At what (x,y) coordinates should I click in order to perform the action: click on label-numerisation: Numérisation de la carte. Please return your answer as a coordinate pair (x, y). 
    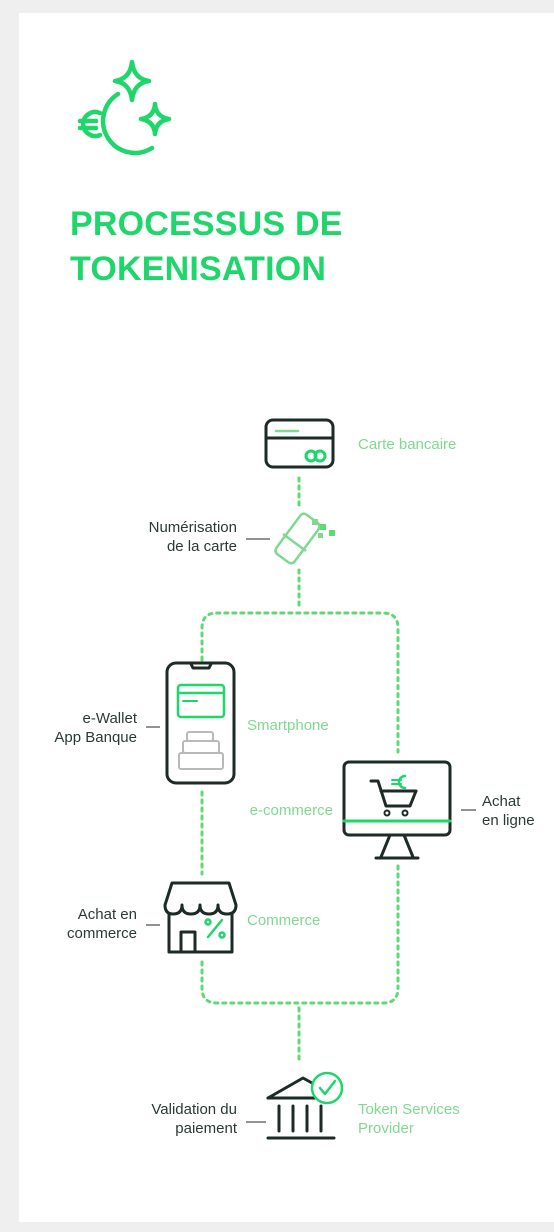
    Looking at the image, I should click on (193, 537).